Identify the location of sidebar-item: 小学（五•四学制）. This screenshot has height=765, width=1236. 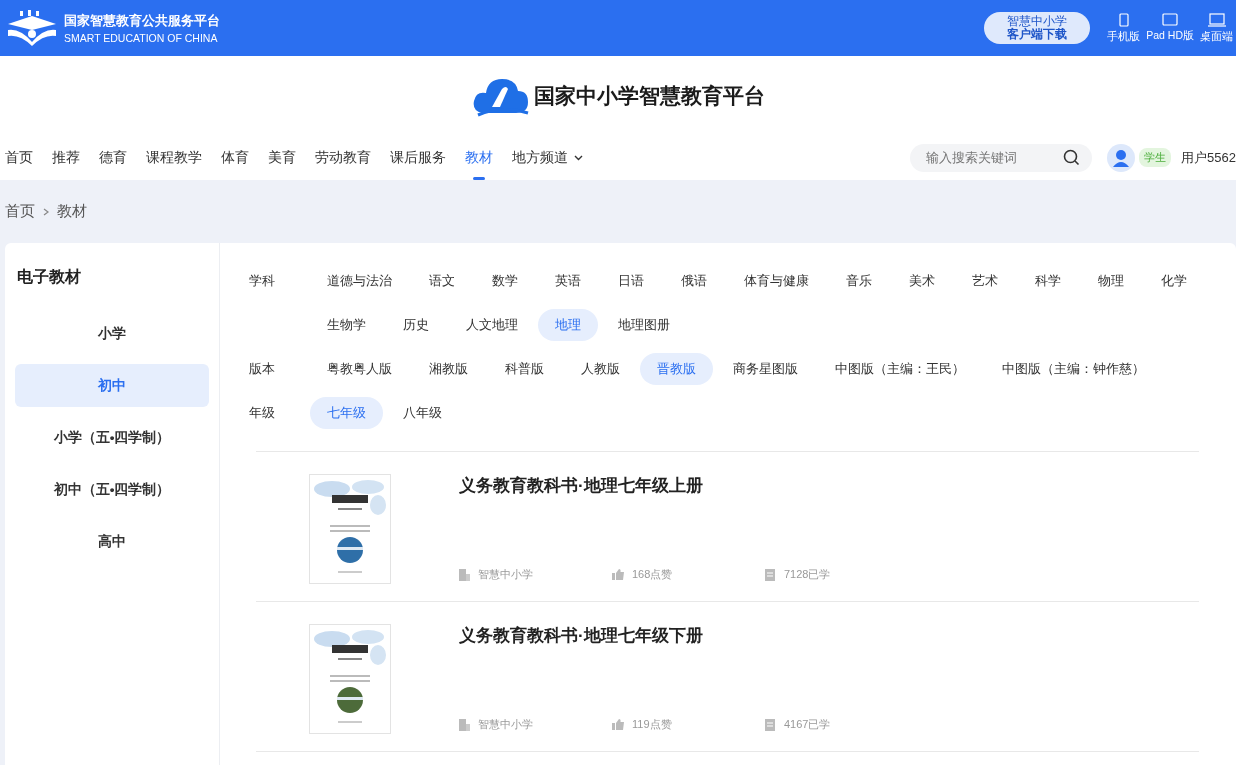
(112, 437).